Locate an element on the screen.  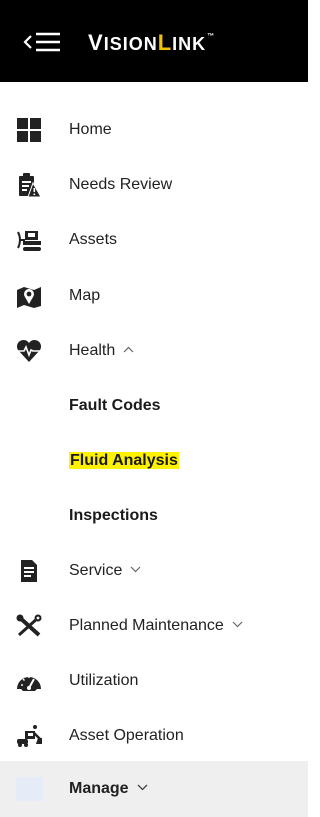
asset-operation-icon is located at coordinates (29, 736).